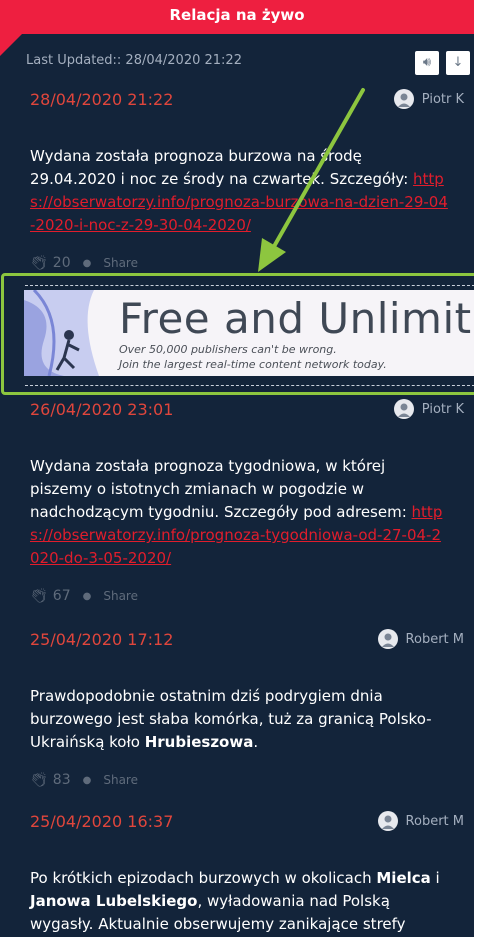 The width and height of the screenshot is (484, 937). I want to click on sound-button: 🔊︎, so click(427, 63).